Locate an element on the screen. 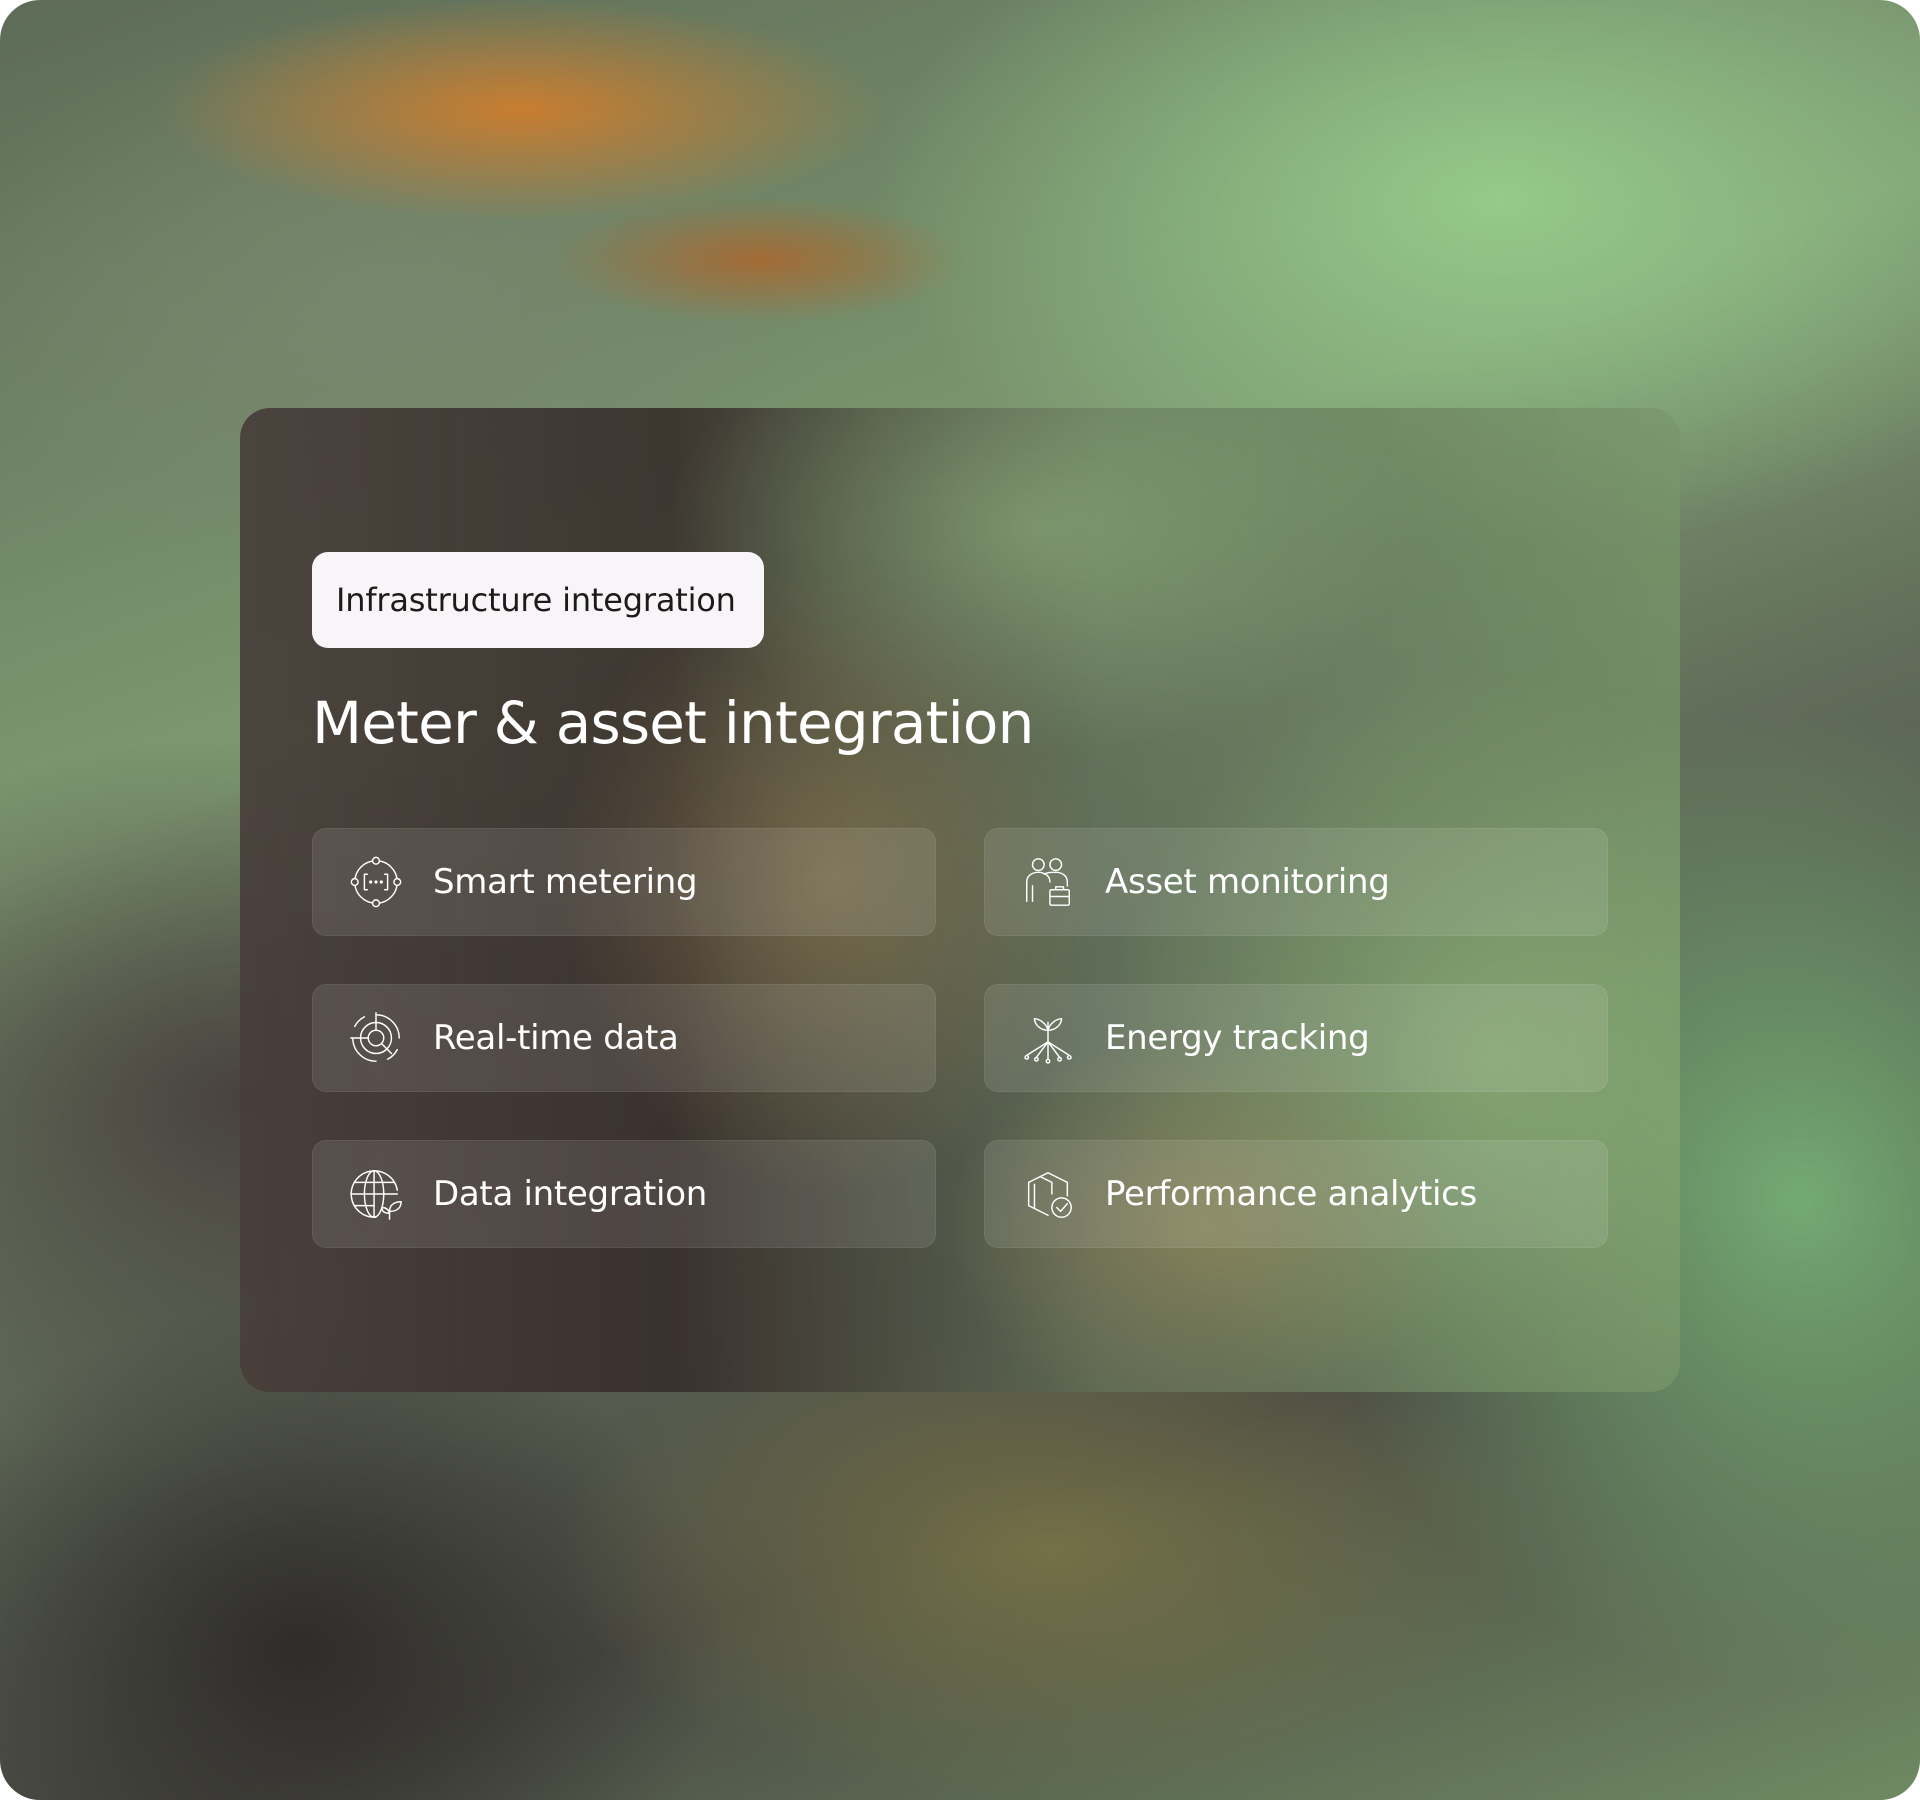 The height and width of the screenshot is (1800, 1920). feature-real-time-data: Real-time data is located at coordinates (624, 1038).